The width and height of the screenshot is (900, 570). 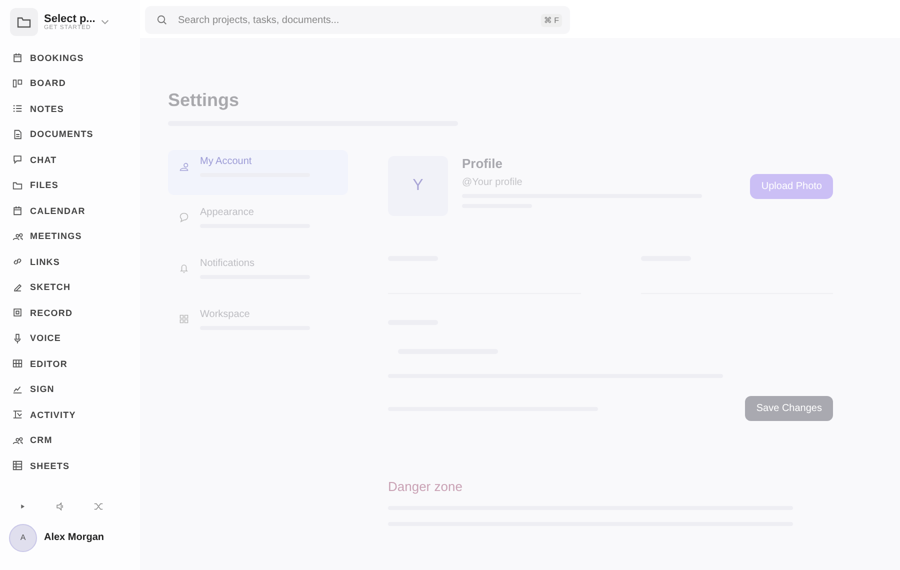 I want to click on sidebar-item: BOARD, so click(x=70, y=83).